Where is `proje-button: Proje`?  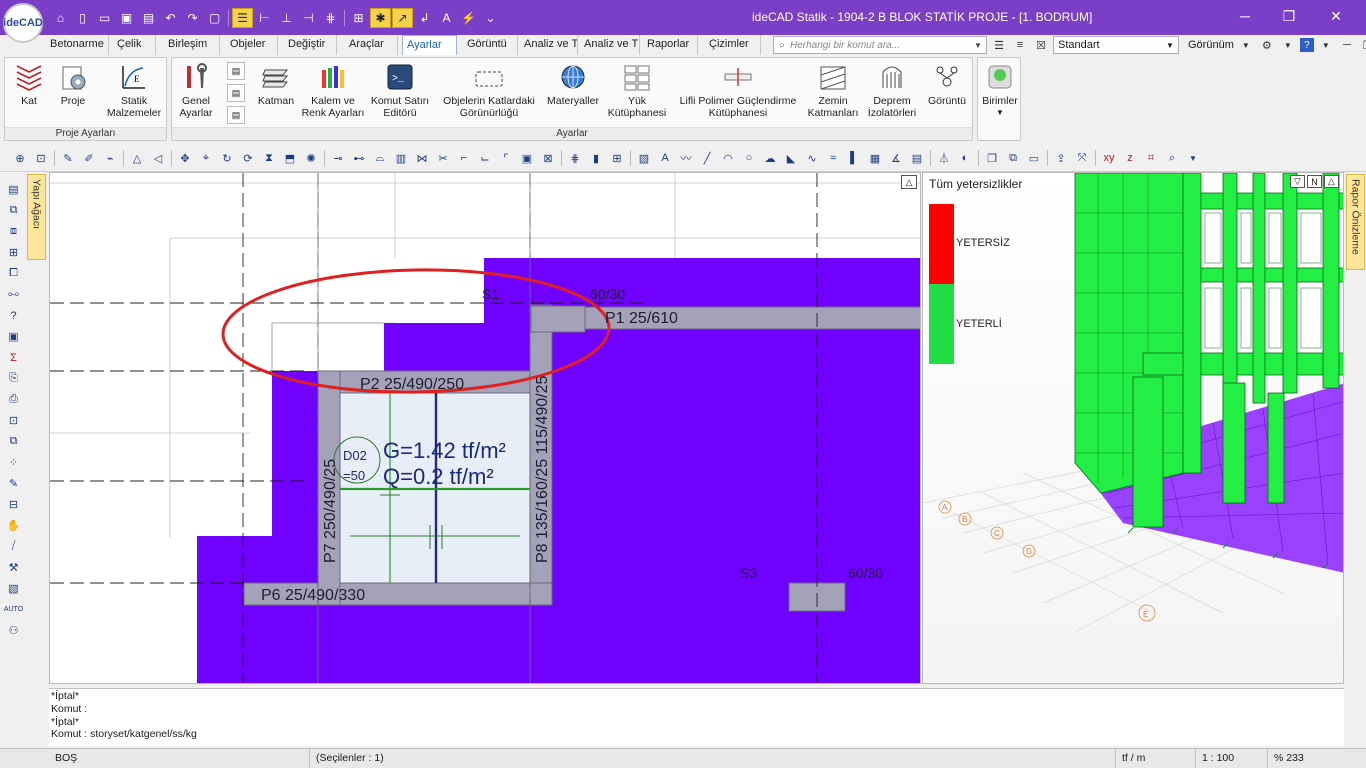 proje-button: Proje is located at coordinates (73, 83).